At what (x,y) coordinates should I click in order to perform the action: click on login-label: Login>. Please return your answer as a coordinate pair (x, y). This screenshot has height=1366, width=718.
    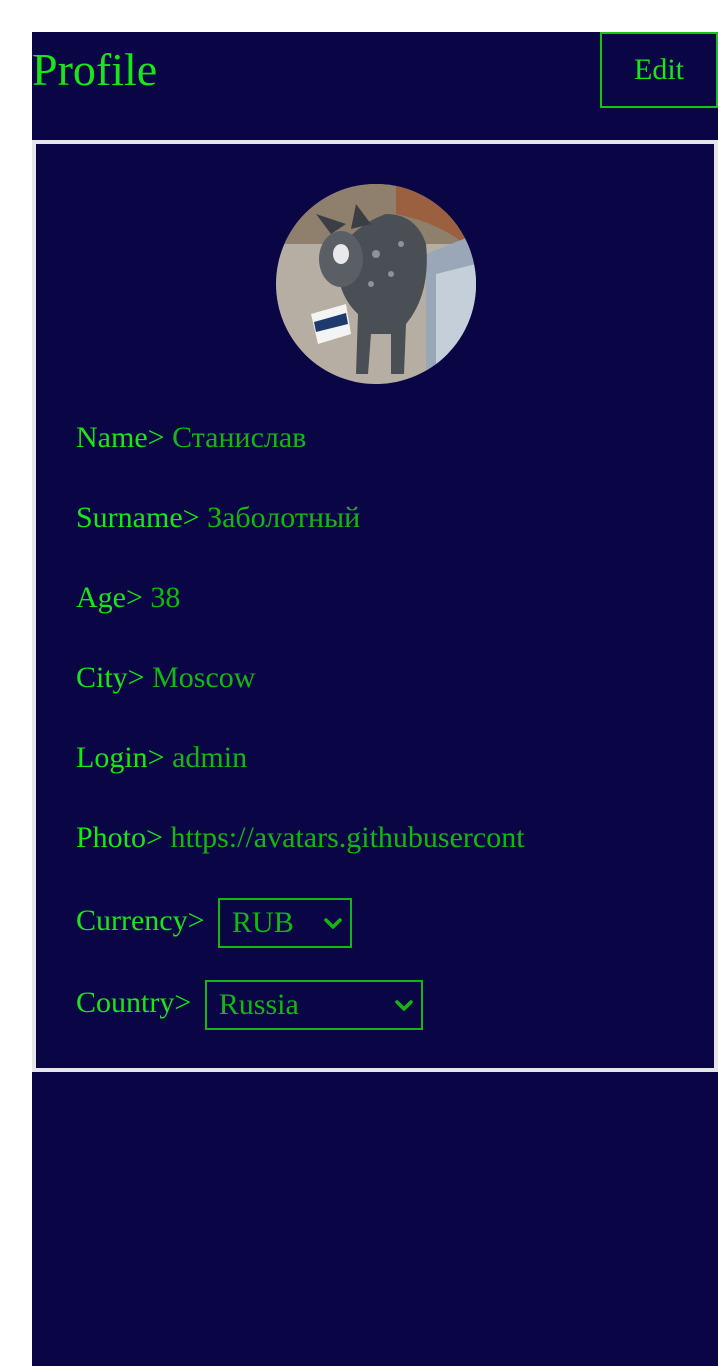
    Looking at the image, I should click on (120, 757).